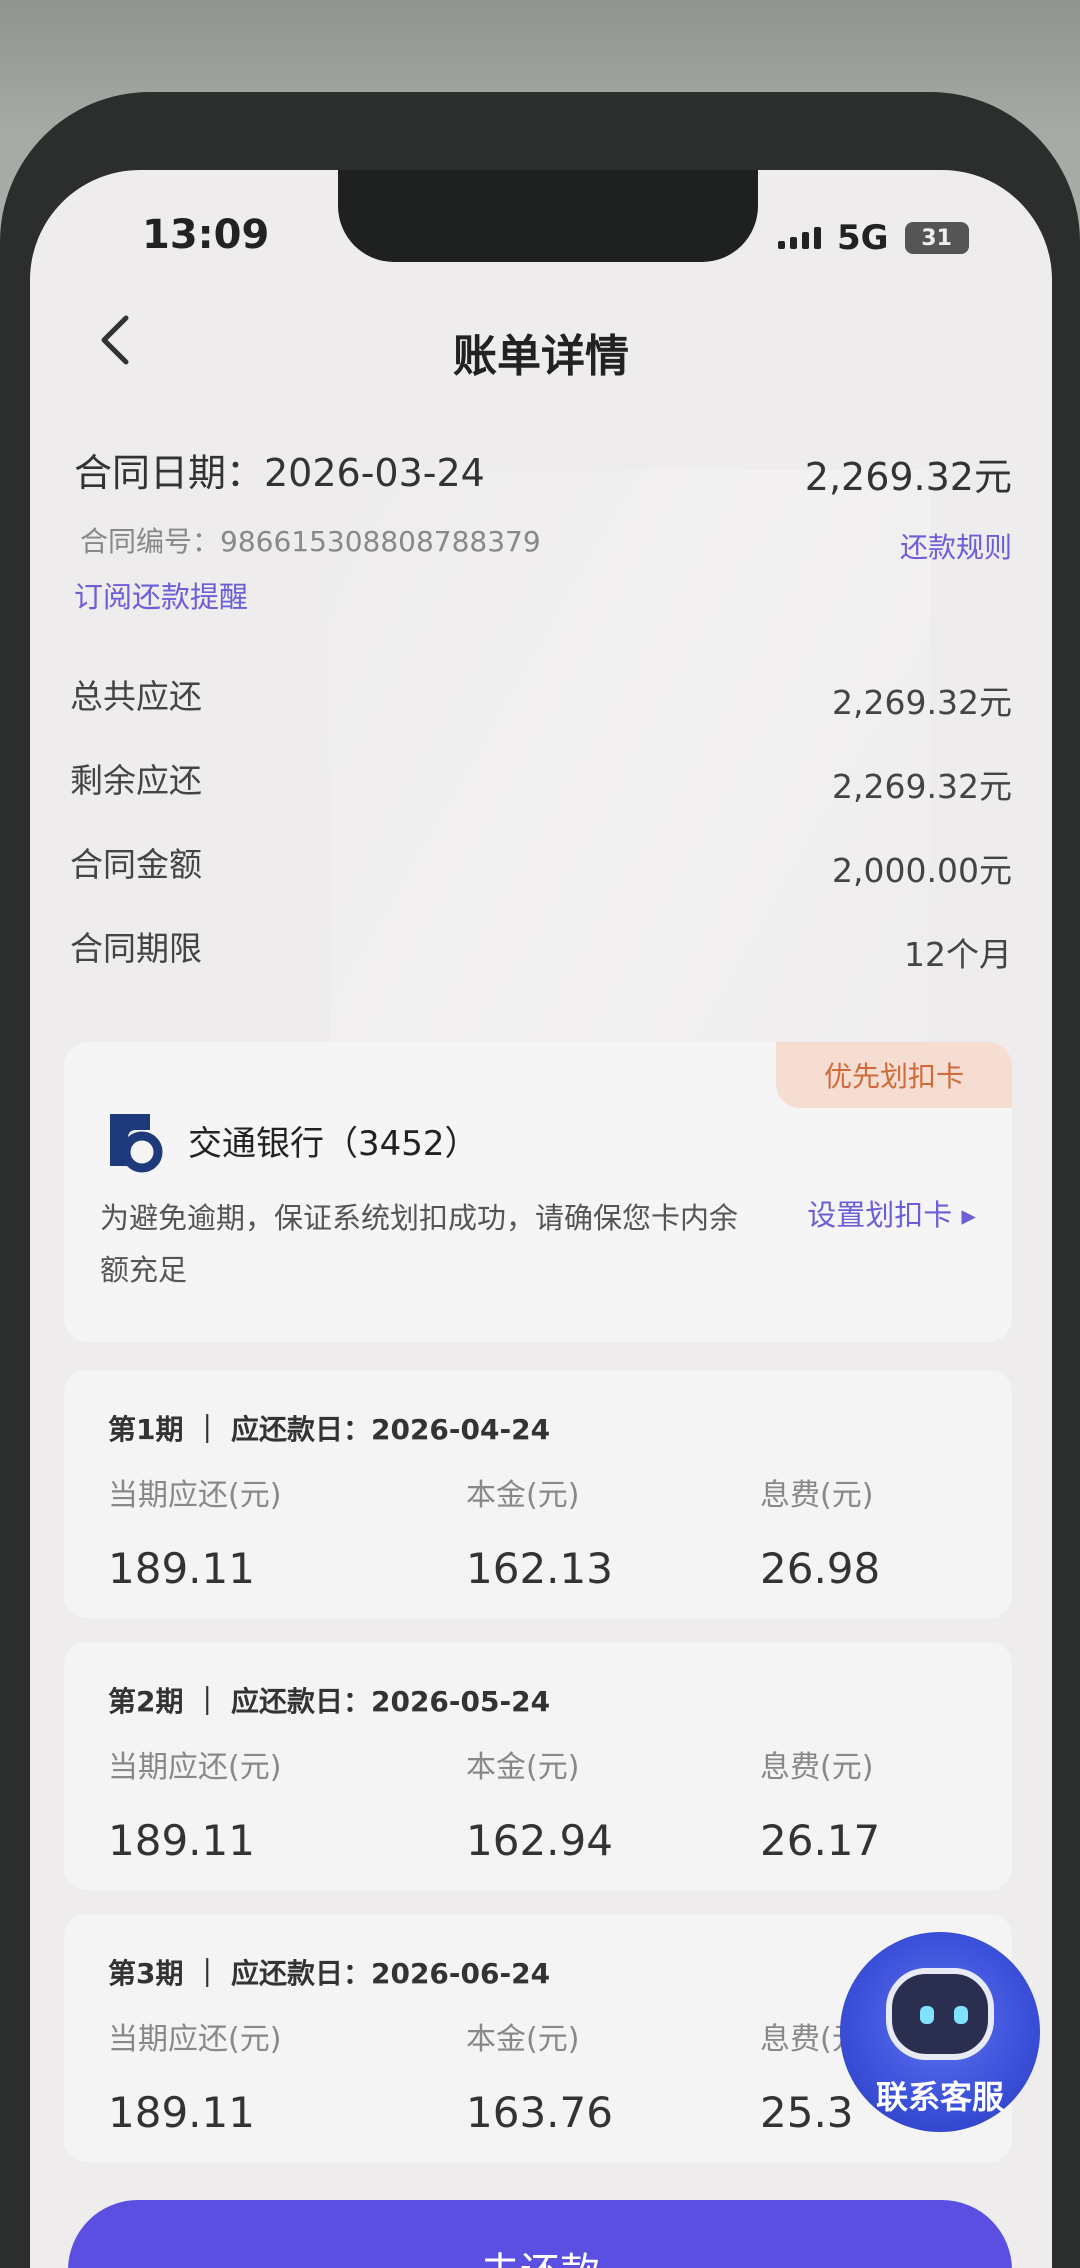  What do you see at coordinates (958, 954) in the screenshot?
I see `summary-value: 12个月` at bounding box center [958, 954].